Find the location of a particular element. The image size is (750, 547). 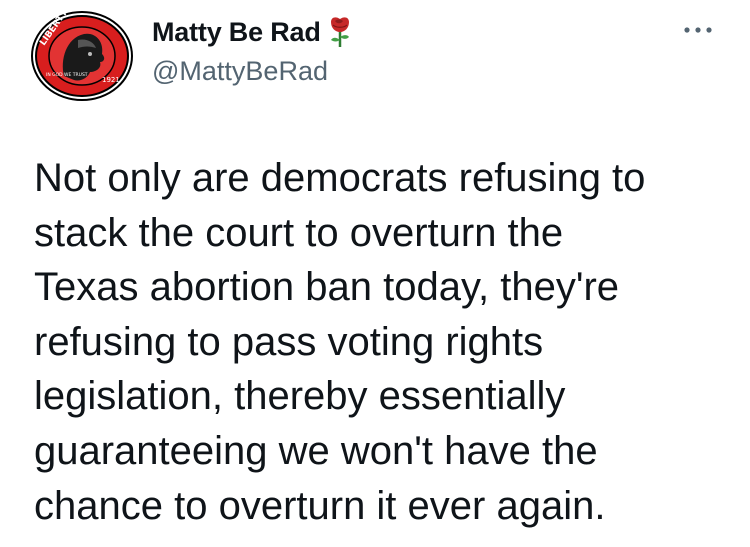

more-horizontal-icon is located at coordinates (698, 30).